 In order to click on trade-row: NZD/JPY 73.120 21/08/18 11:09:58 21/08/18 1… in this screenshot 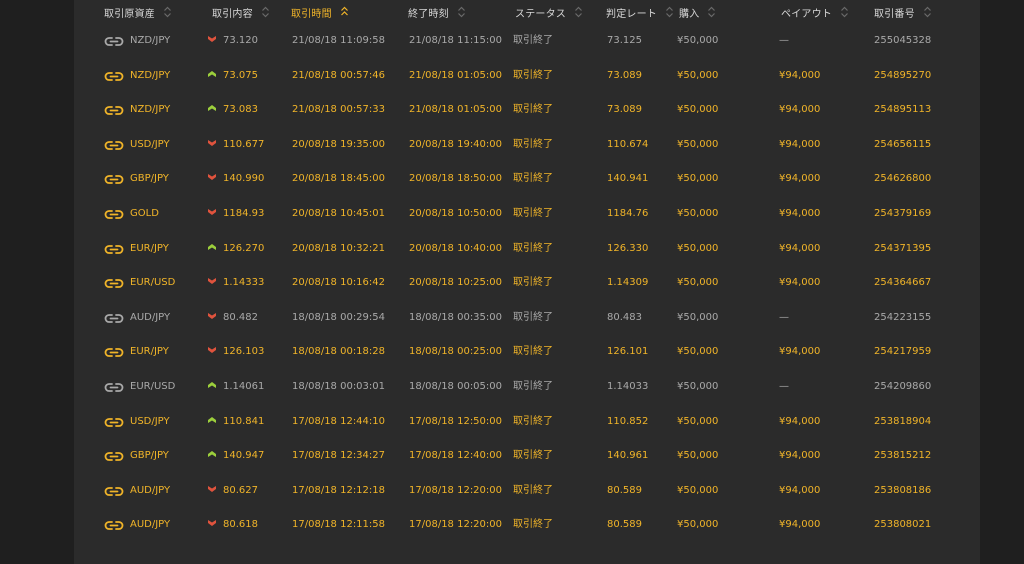, I will do `click(527, 41)`.